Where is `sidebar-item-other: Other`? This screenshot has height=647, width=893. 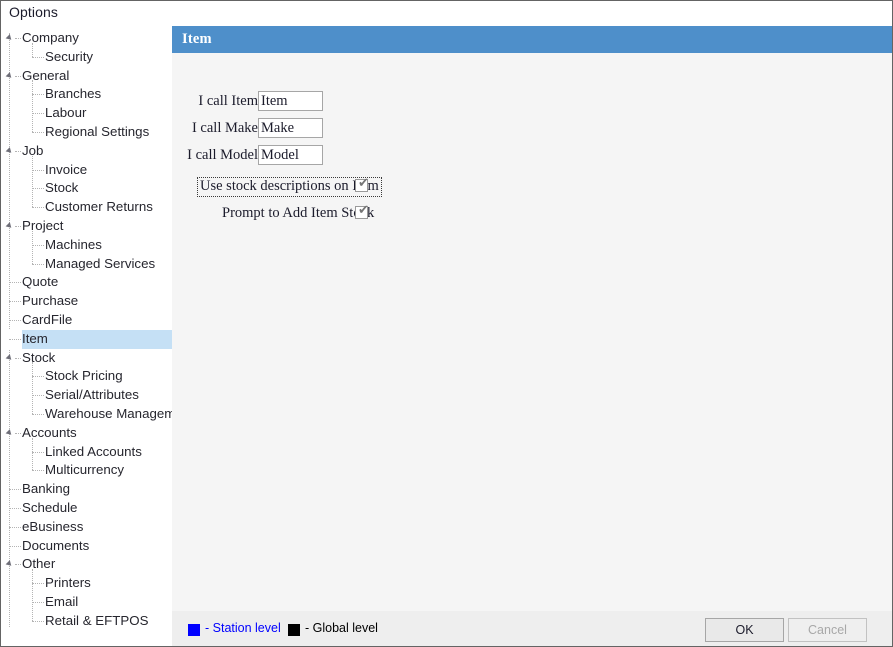 sidebar-item-other: Other is located at coordinates (86, 564).